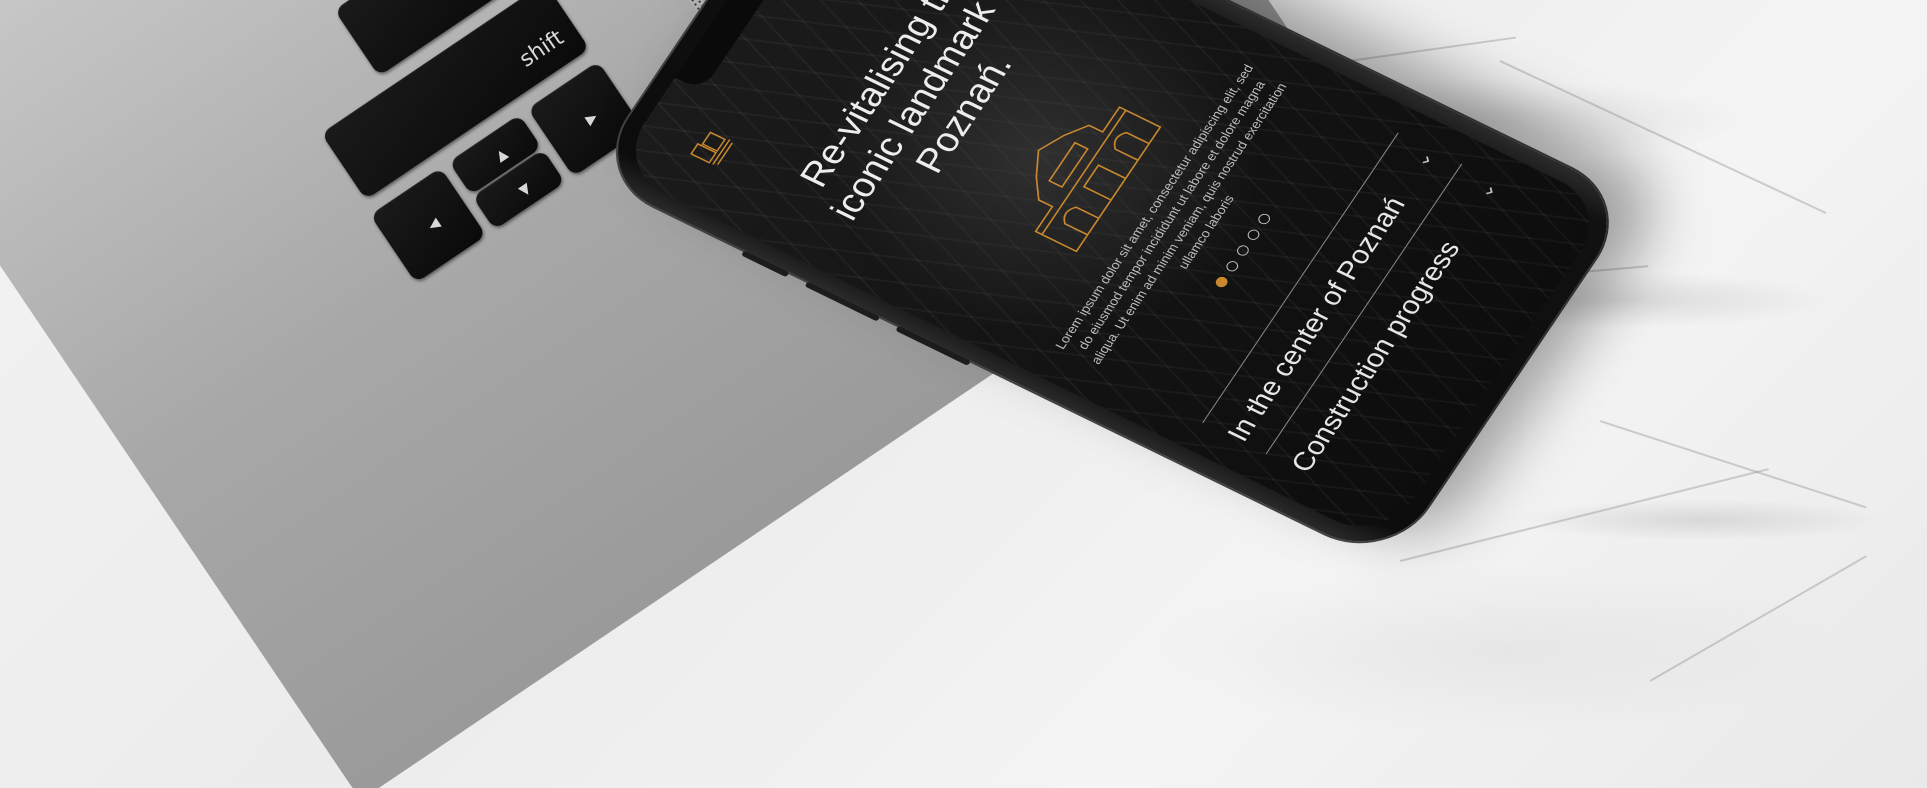 The image size is (1927, 788). I want to click on arrow-left-icon: ◀, so click(434, 225).